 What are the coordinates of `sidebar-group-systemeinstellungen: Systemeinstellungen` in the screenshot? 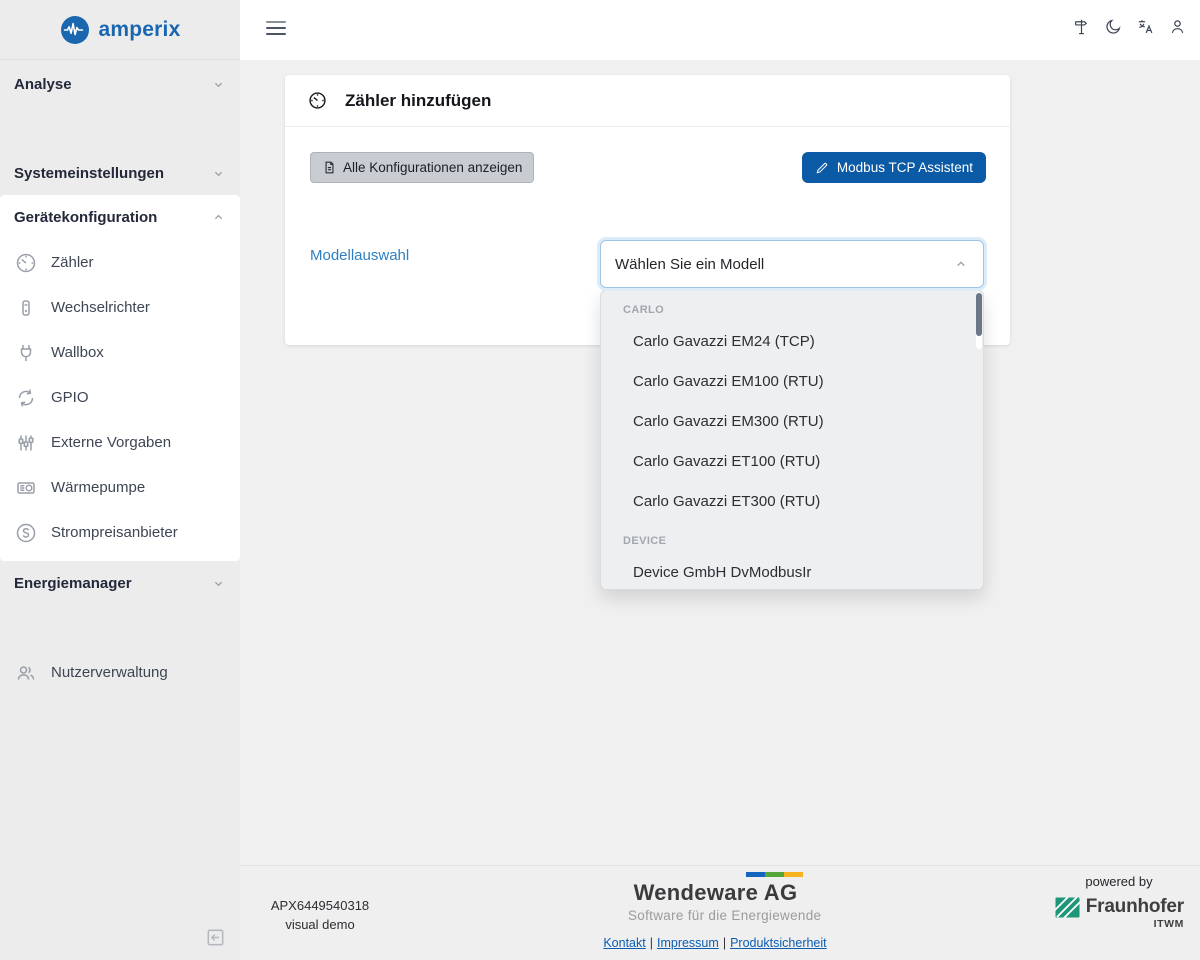 It's located at (120, 173).